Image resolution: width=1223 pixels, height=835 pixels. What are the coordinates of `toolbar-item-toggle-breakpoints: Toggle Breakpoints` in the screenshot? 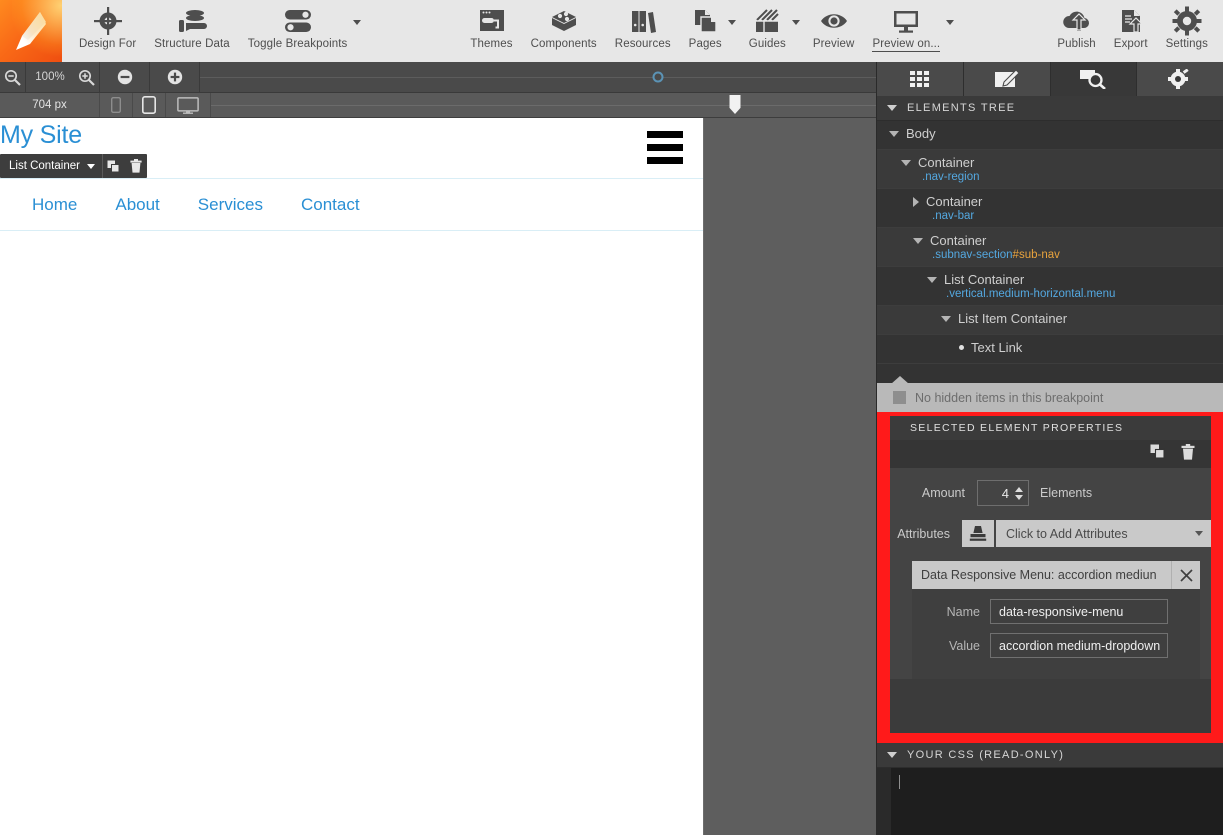 It's located at (302, 25).